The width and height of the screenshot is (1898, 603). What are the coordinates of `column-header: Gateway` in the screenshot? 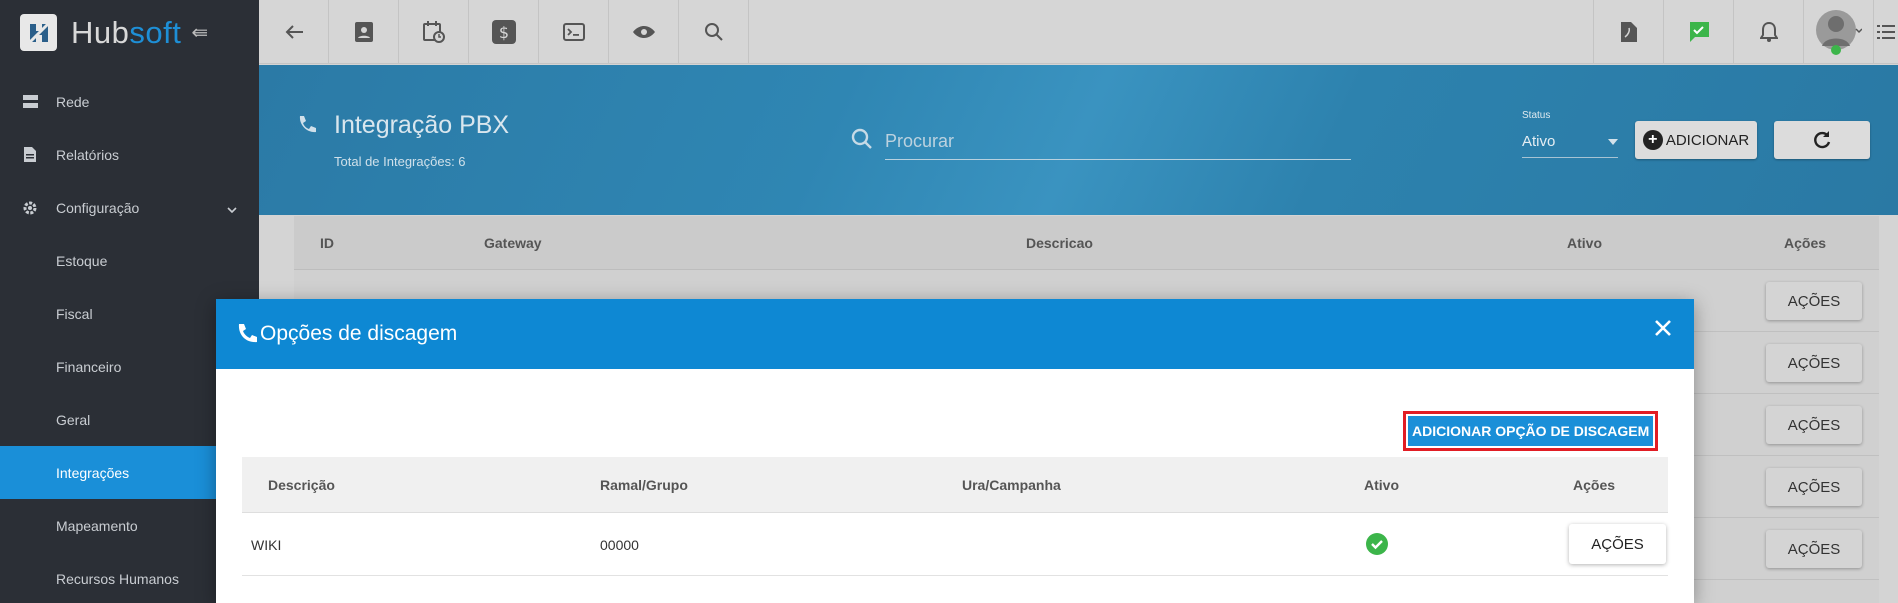 It's located at (513, 243).